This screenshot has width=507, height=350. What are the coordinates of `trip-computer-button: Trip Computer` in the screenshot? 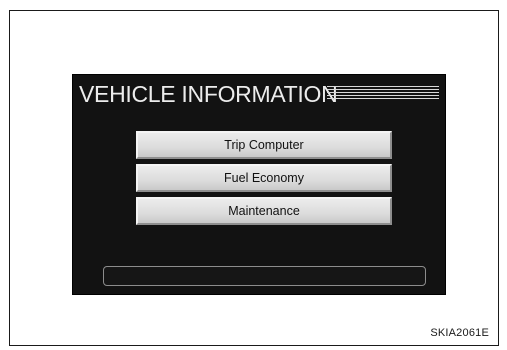 It's located at (264, 145).